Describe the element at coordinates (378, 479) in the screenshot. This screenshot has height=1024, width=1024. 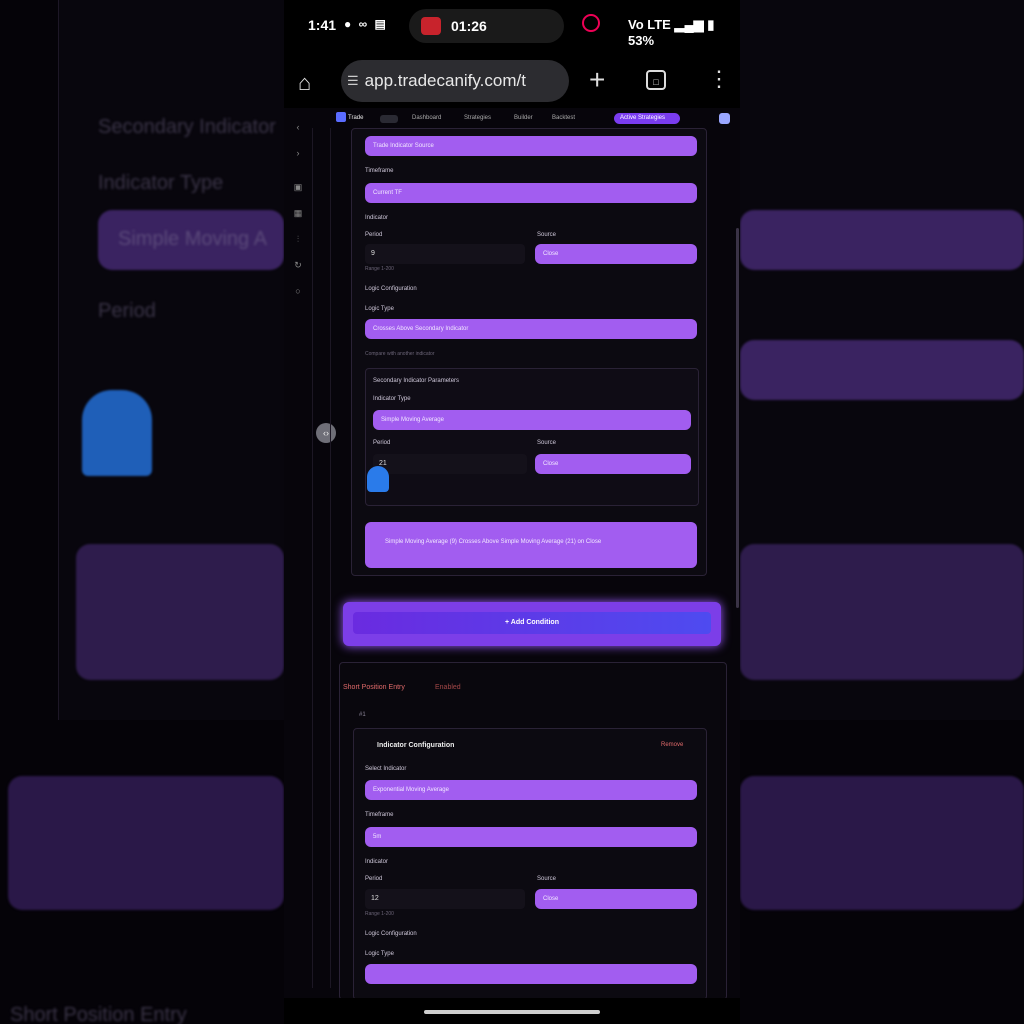
I see `touch-cursor-icon` at that location.